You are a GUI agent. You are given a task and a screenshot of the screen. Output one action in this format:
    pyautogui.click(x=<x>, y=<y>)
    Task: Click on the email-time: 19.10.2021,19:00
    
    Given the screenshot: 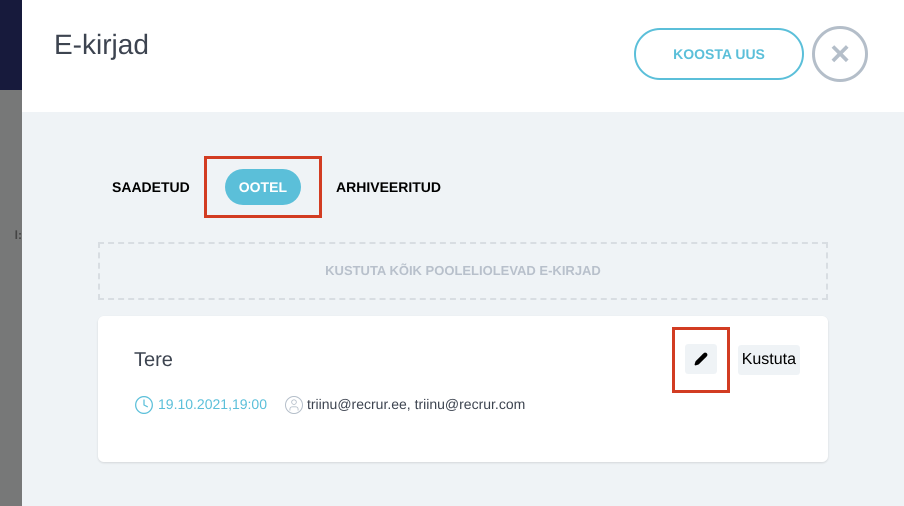 What is the action you would take?
    pyautogui.click(x=212, y=404)
    